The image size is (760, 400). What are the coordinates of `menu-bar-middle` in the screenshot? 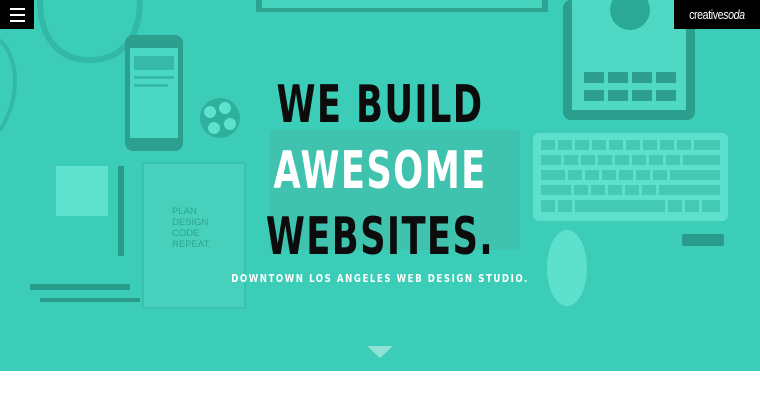 It's located at (17, 14).